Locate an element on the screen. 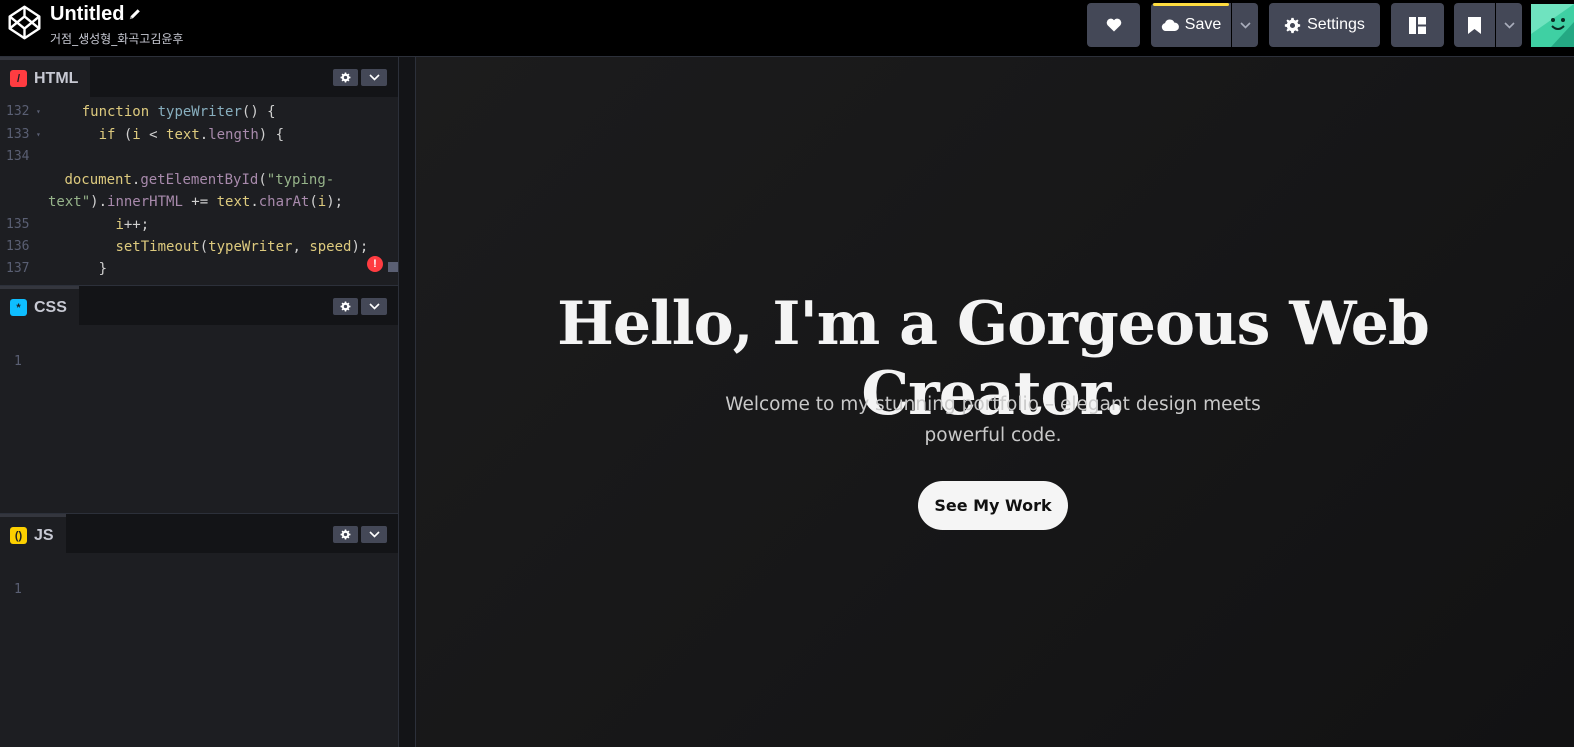 This screenshot has height=747, width=1574. css-code-editor: 1 is located at coordinates (199, 419).